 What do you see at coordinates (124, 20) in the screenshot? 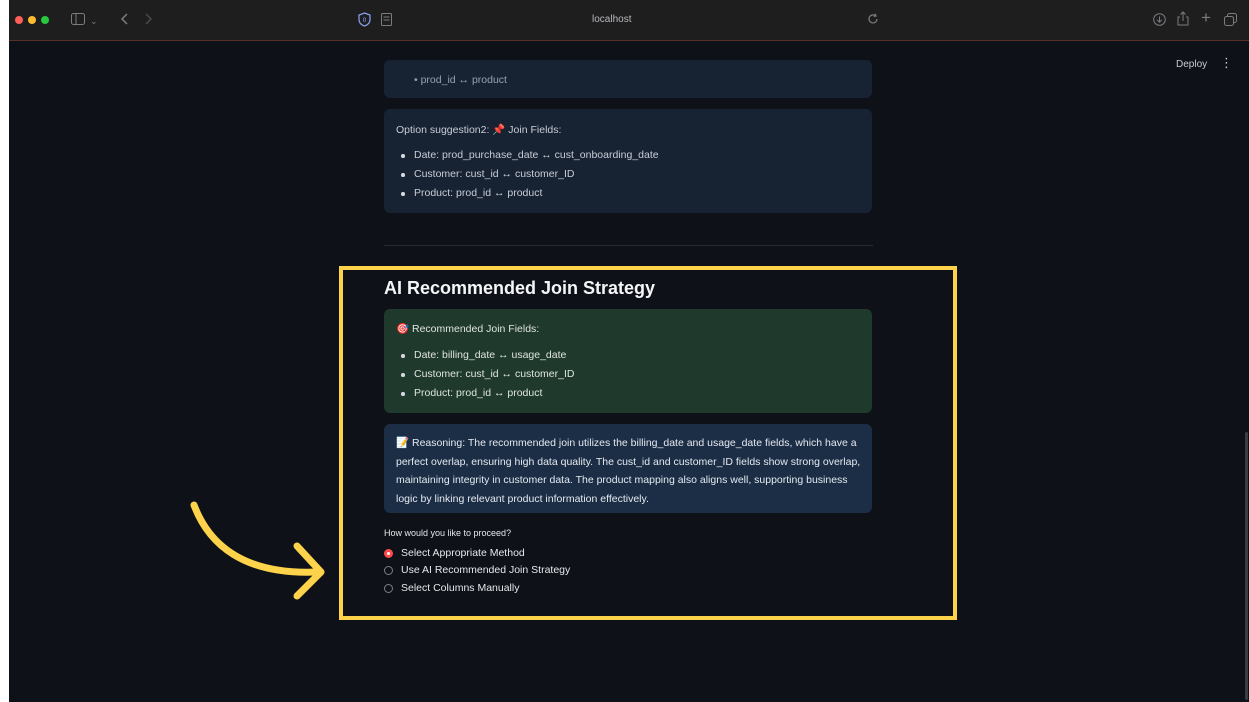
I see `back-icon` at bounding box center [124, 20].